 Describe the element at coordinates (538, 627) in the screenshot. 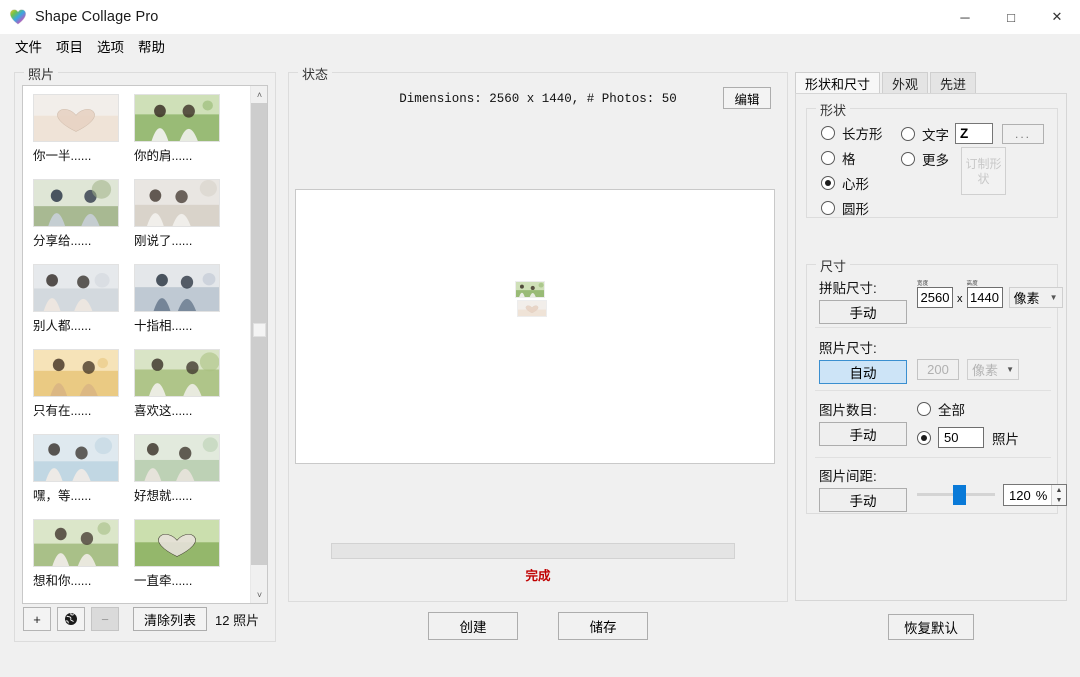

I see `action-buttons: 创建 储存` at that location.